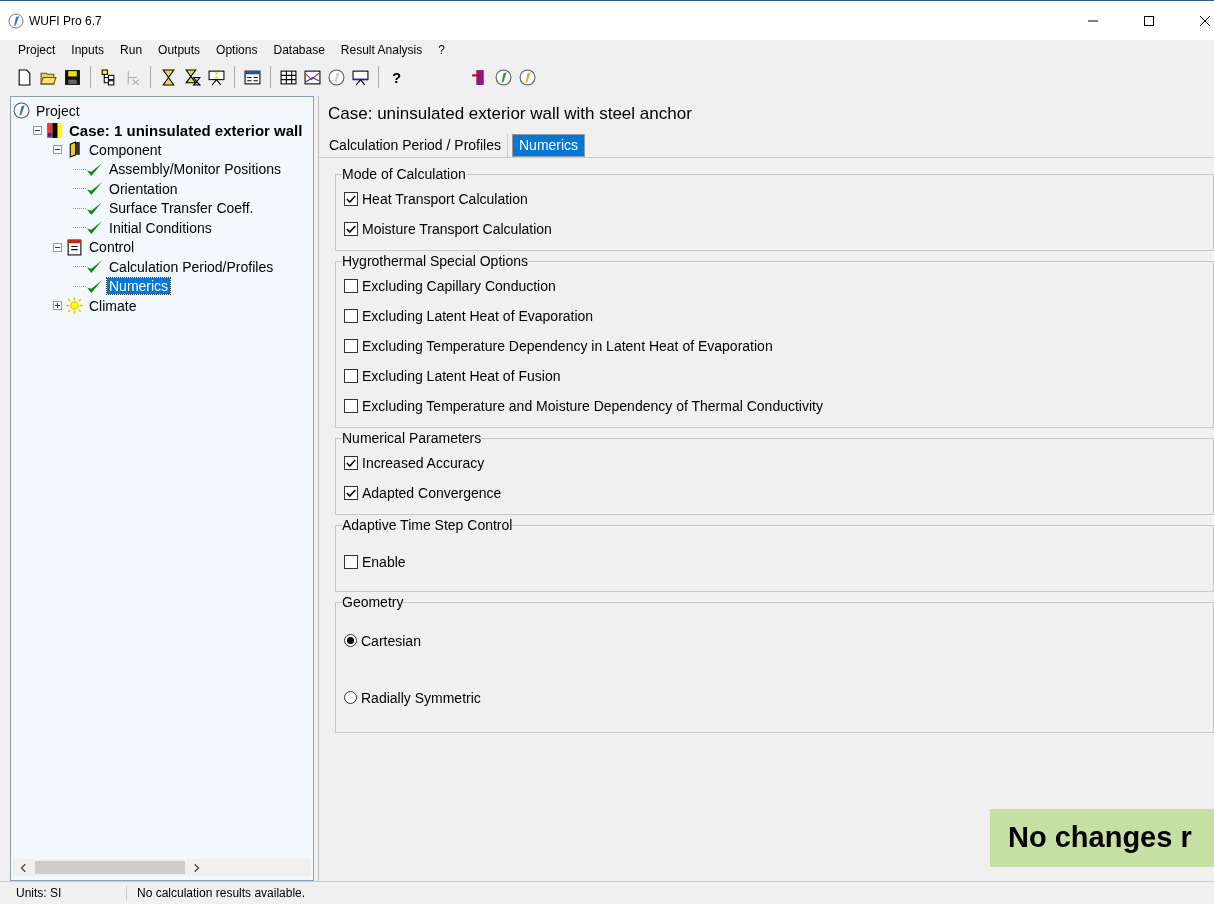  I want to click on close-icon, so click(1205, 20).